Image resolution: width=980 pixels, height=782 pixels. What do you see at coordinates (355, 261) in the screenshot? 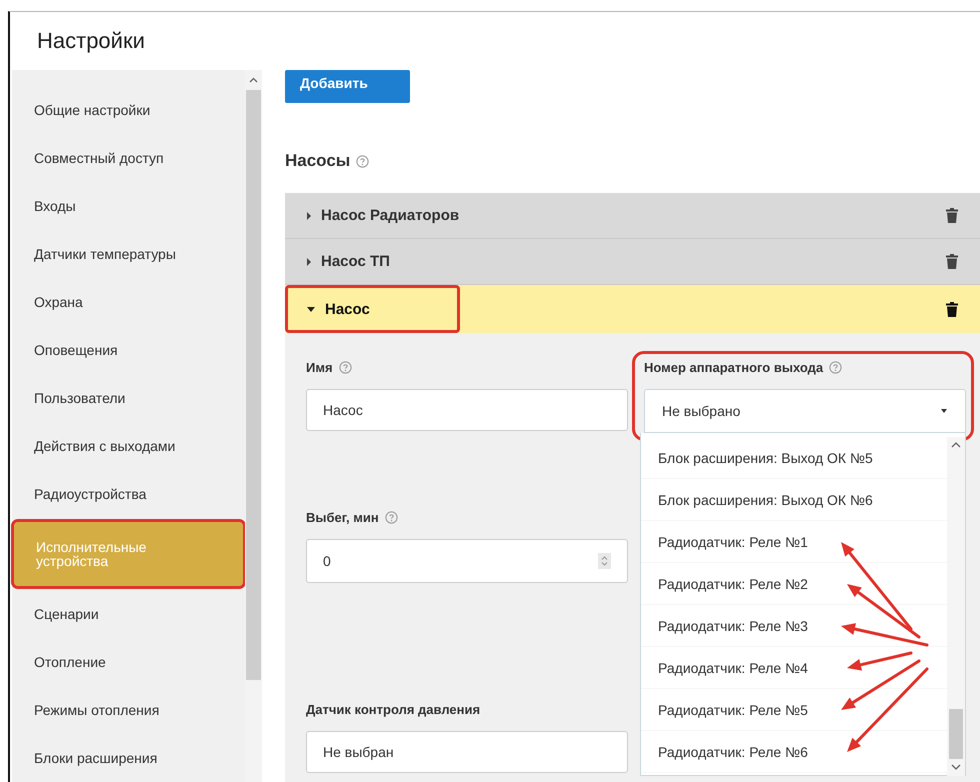
I see `pump-name: Насос ТП` at bounding box center [355, 261].